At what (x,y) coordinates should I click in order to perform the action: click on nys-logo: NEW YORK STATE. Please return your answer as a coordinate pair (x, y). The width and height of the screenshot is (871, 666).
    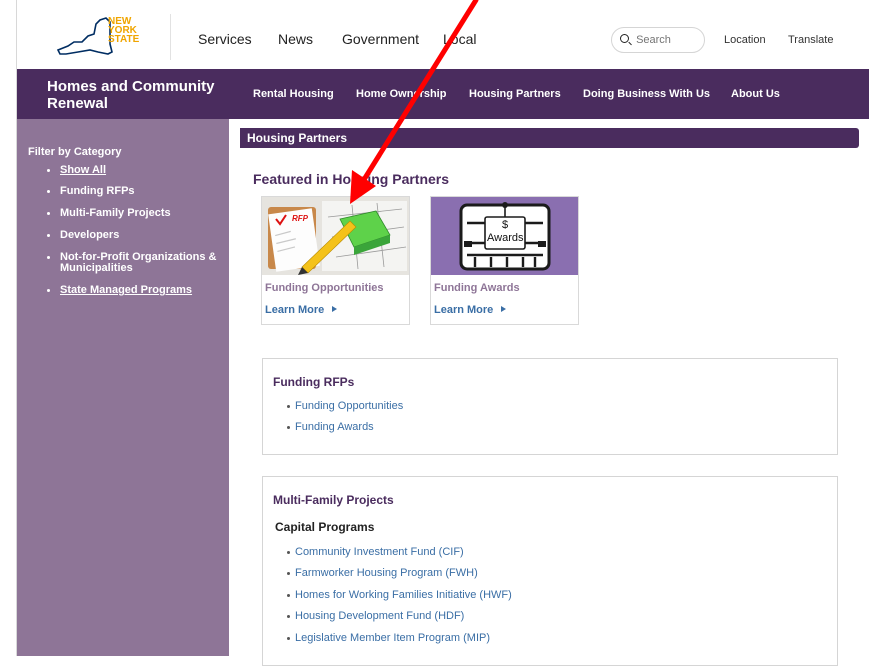
    Looking at the image, I should click on (99, 36).